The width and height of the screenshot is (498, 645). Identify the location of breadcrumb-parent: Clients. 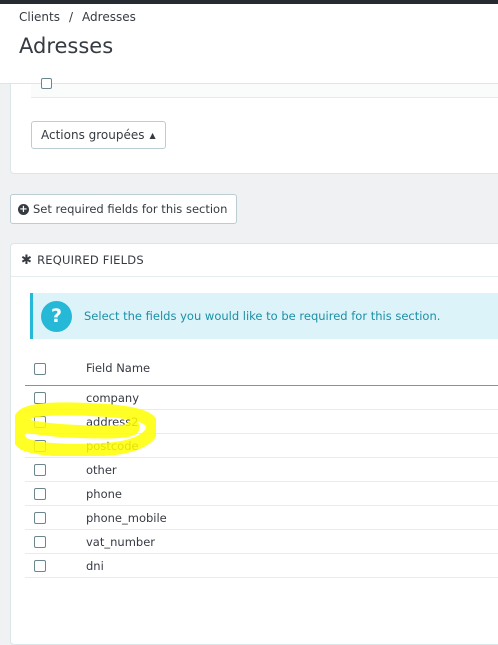
(39, 17).